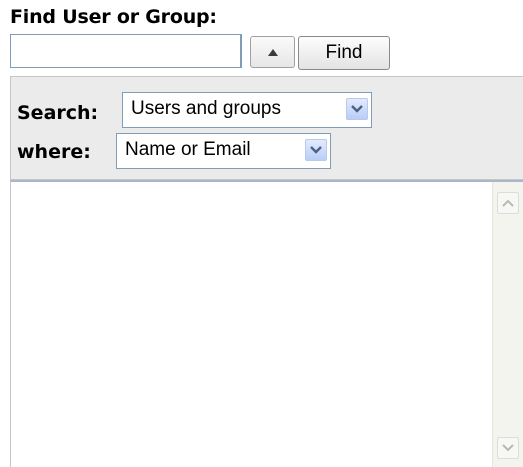  What do you see at coordinates (344, 53) in the screenshot?
I see `find-button: Find` at bounding box center [344, 53].